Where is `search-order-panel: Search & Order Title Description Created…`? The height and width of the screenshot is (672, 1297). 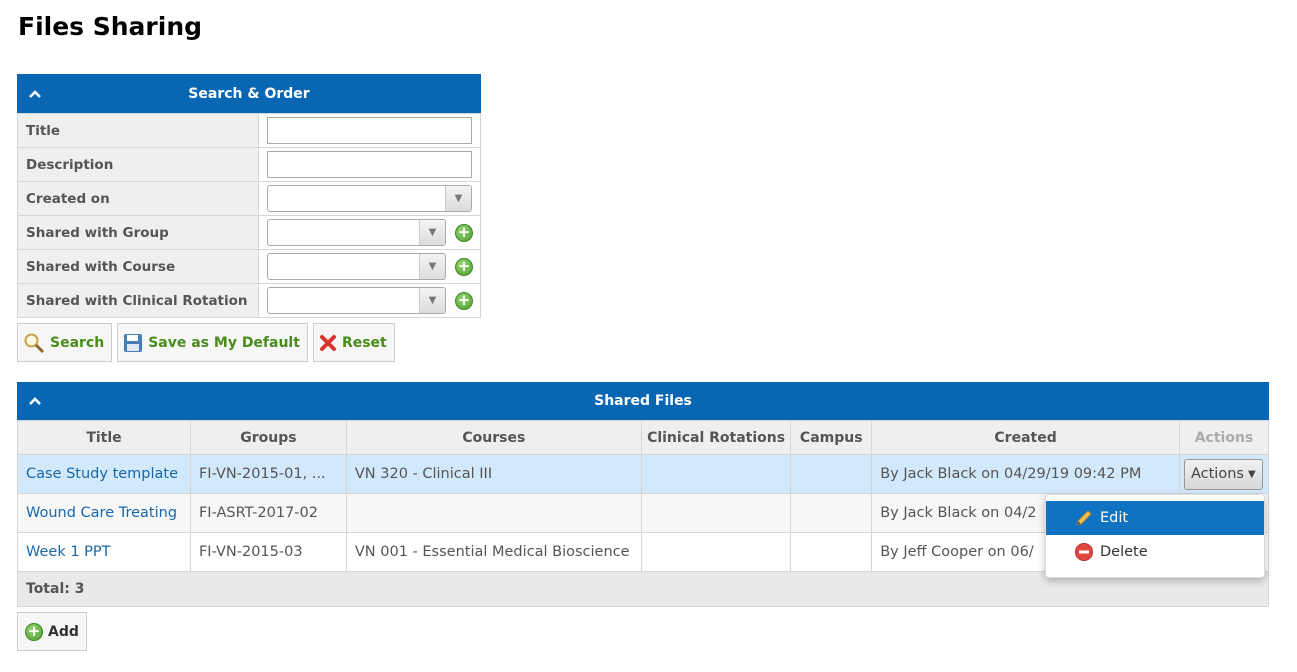 search-order-panel: Search & Order Title Description Created… is located at coordinates (249, 196).